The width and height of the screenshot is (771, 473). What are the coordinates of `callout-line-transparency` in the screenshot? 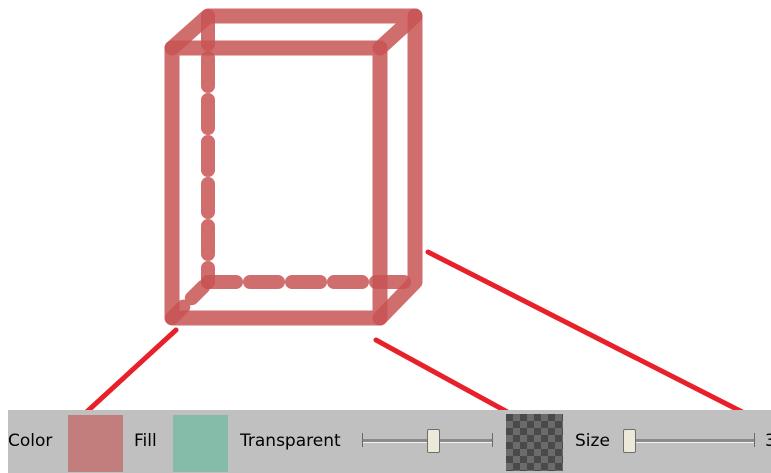 It's located at (449, 380).